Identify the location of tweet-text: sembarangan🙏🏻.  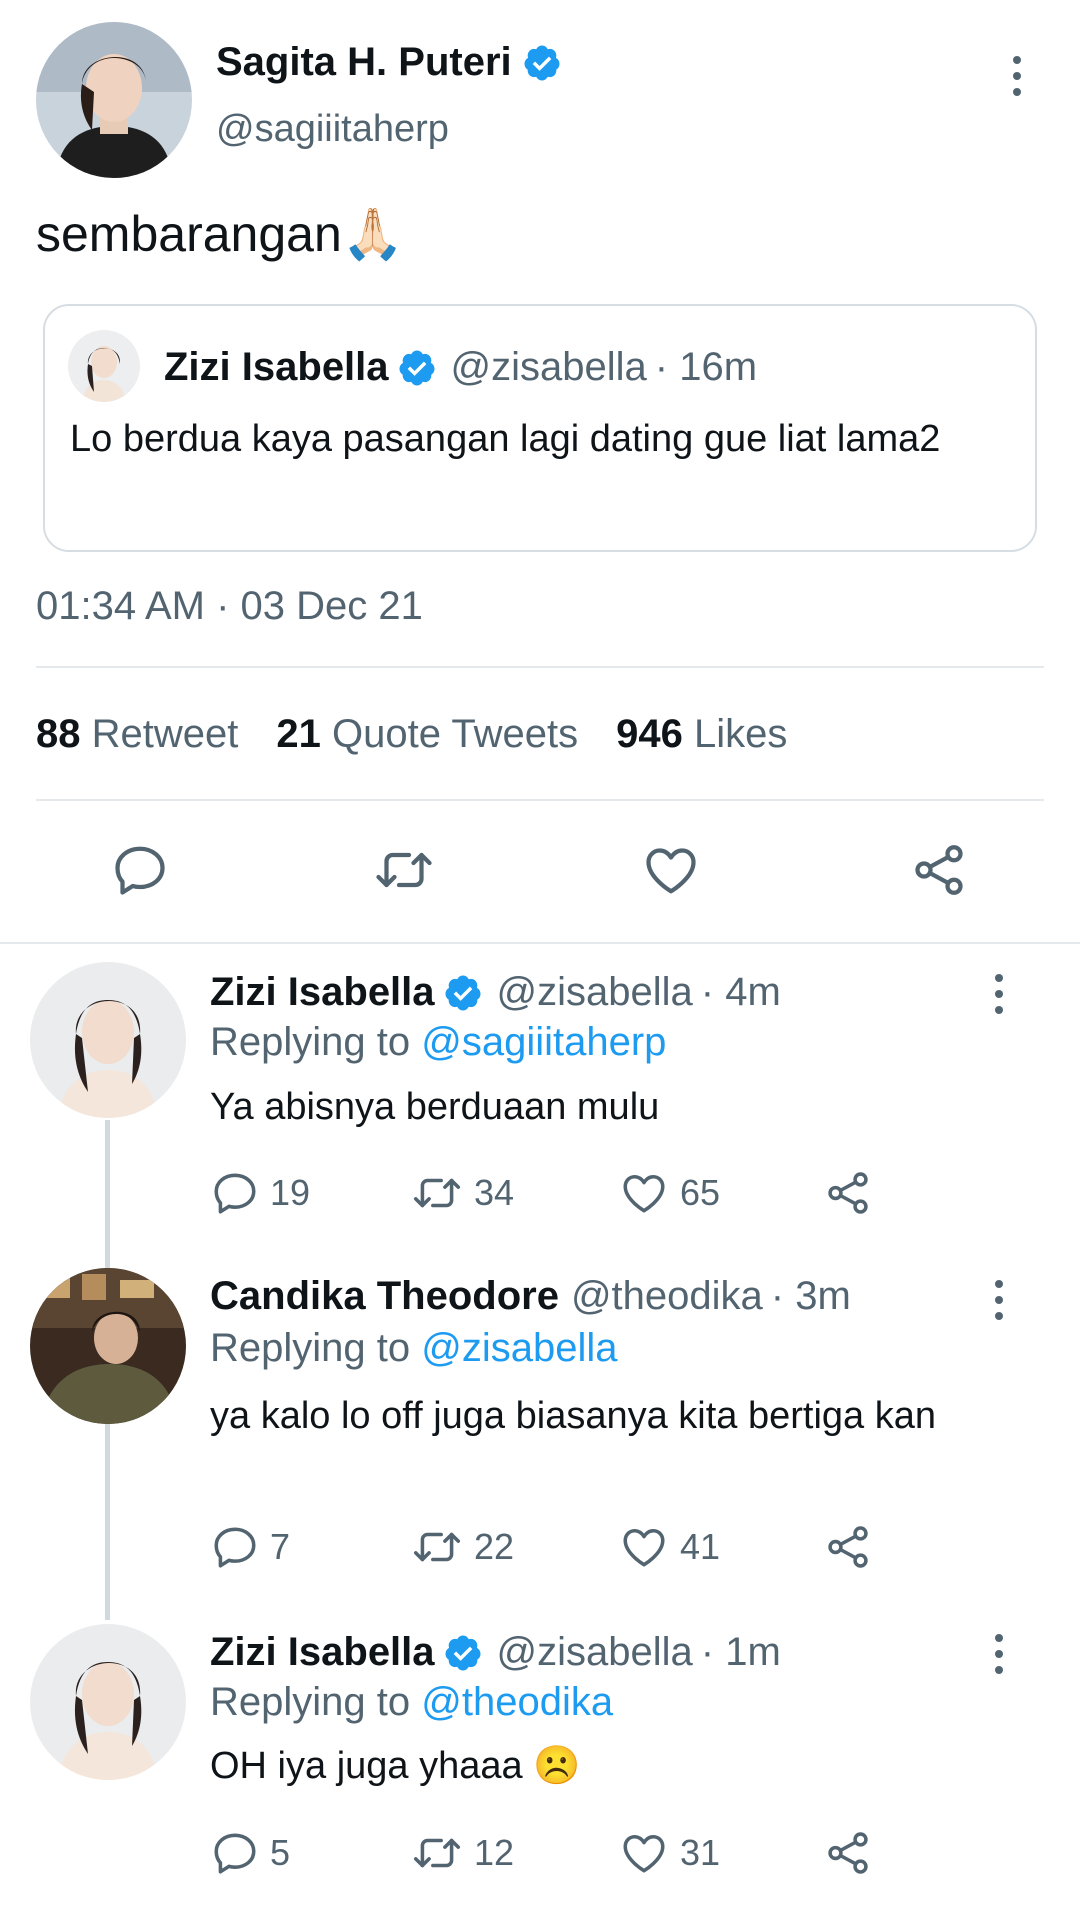
(220, 234).